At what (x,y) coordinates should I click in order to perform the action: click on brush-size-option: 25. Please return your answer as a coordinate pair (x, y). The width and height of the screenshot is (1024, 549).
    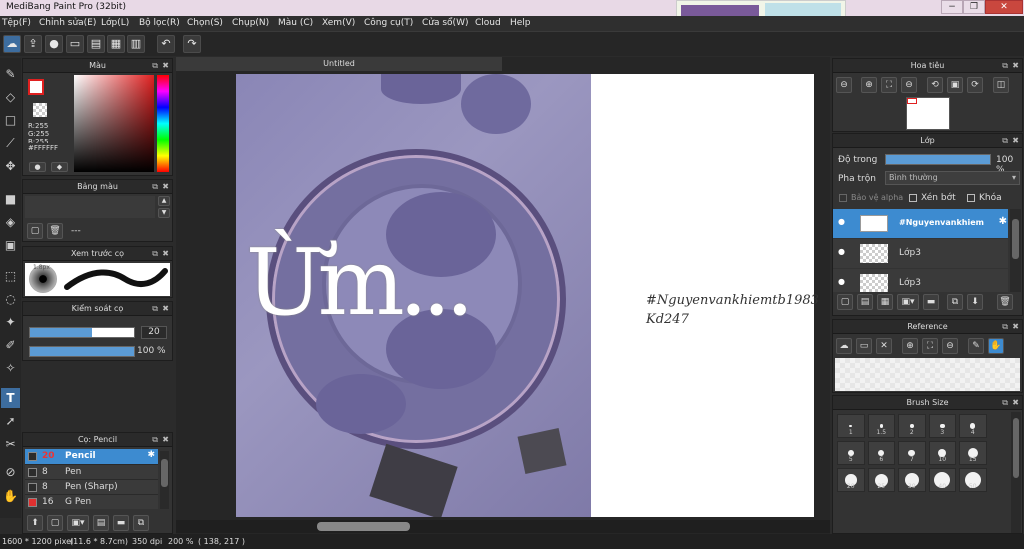
    Looking at the image, I should click on (881, 480).